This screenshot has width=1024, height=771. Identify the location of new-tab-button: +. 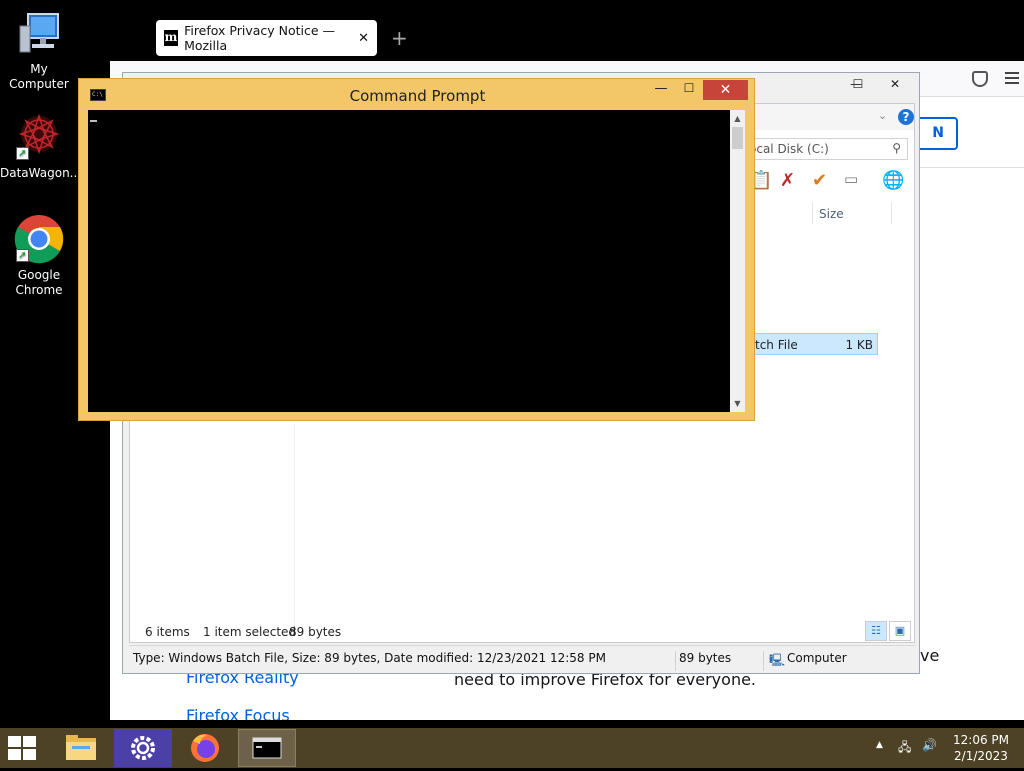
(399, 38).